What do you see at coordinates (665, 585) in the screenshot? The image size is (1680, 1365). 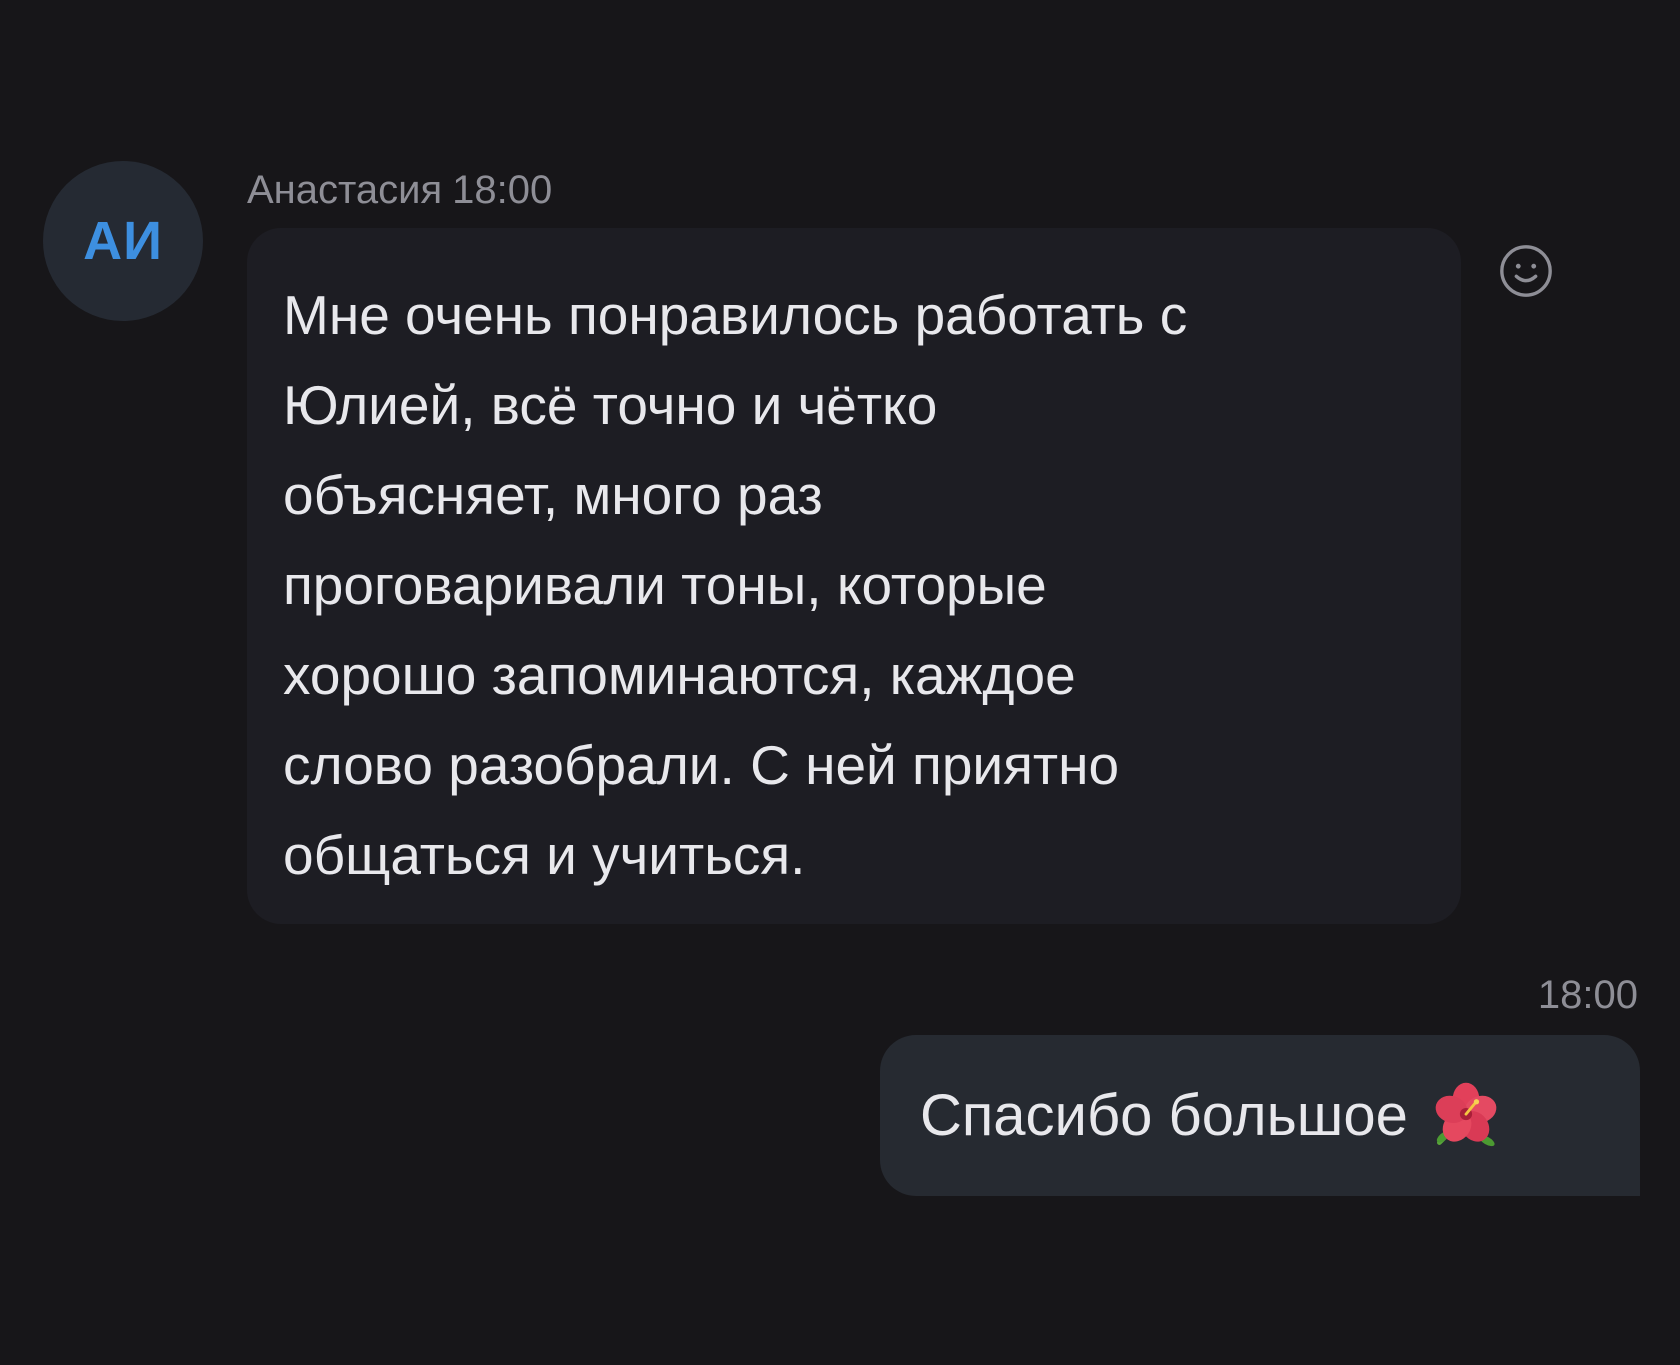 I see `message-line: проговаривали тоны, которые` at bounding box center [665, 585].